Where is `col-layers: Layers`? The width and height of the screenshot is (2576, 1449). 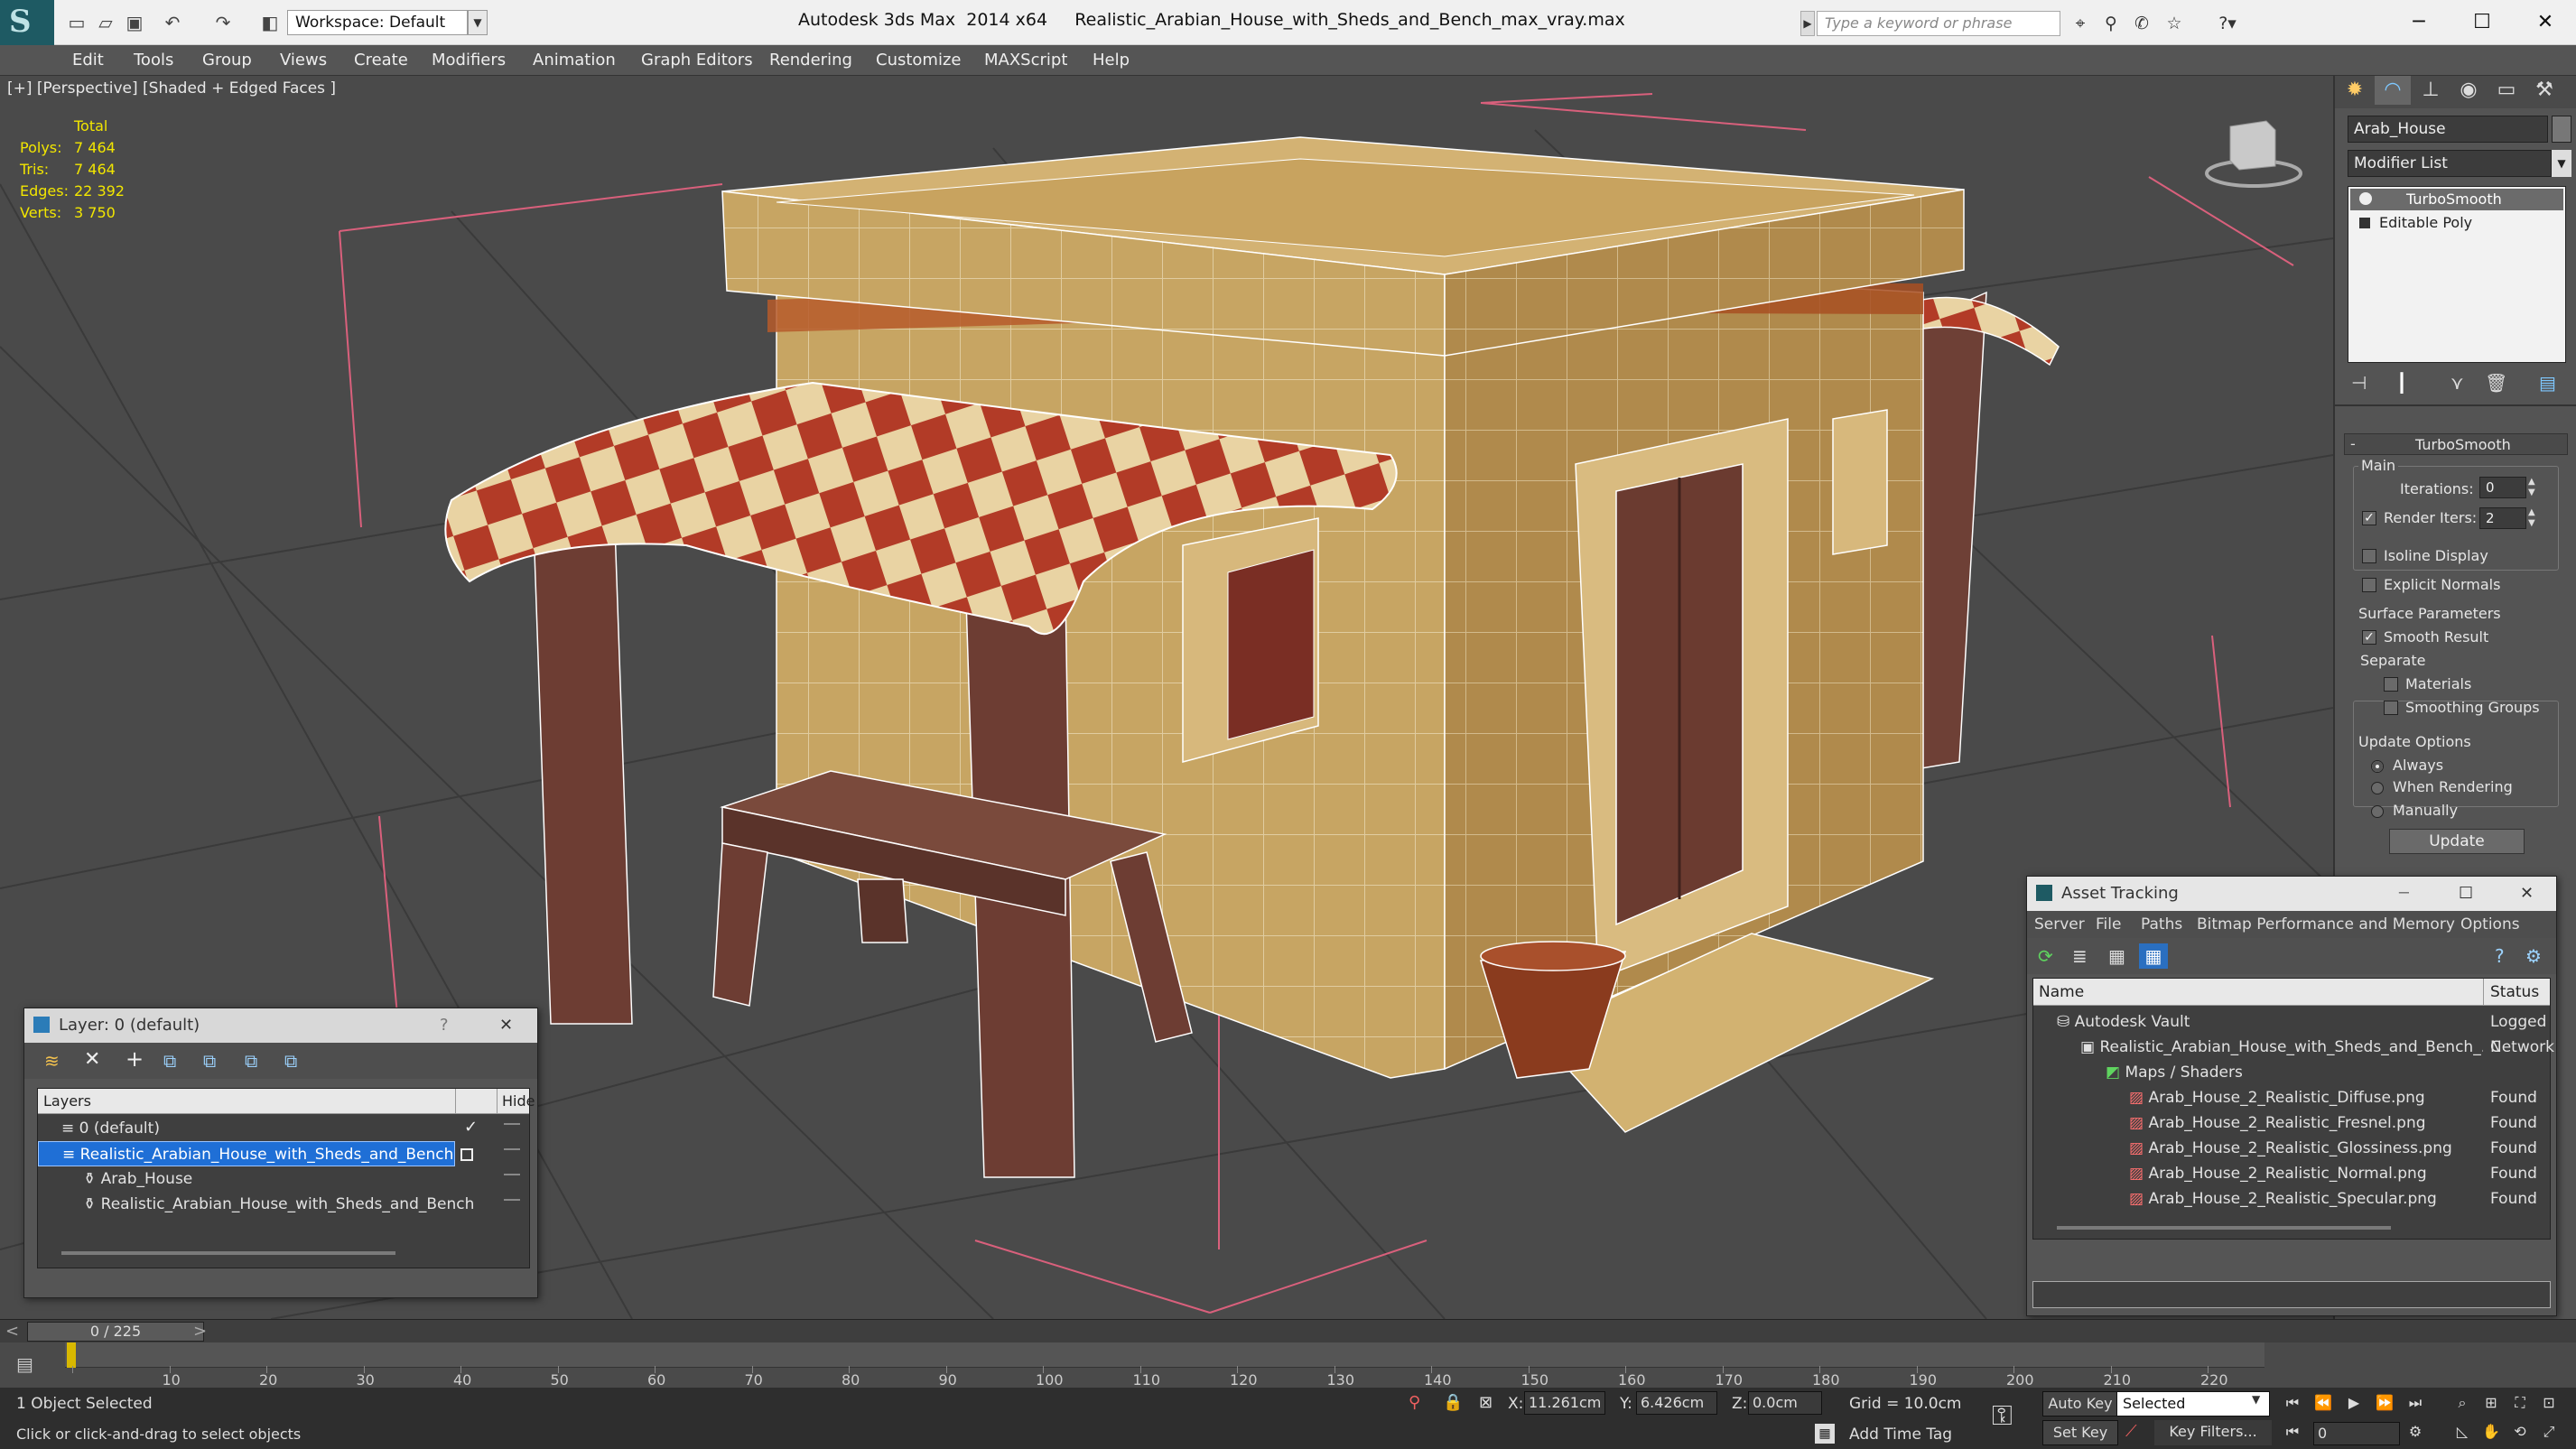 col-layers: Layers is located at coordinates (67, 1101).